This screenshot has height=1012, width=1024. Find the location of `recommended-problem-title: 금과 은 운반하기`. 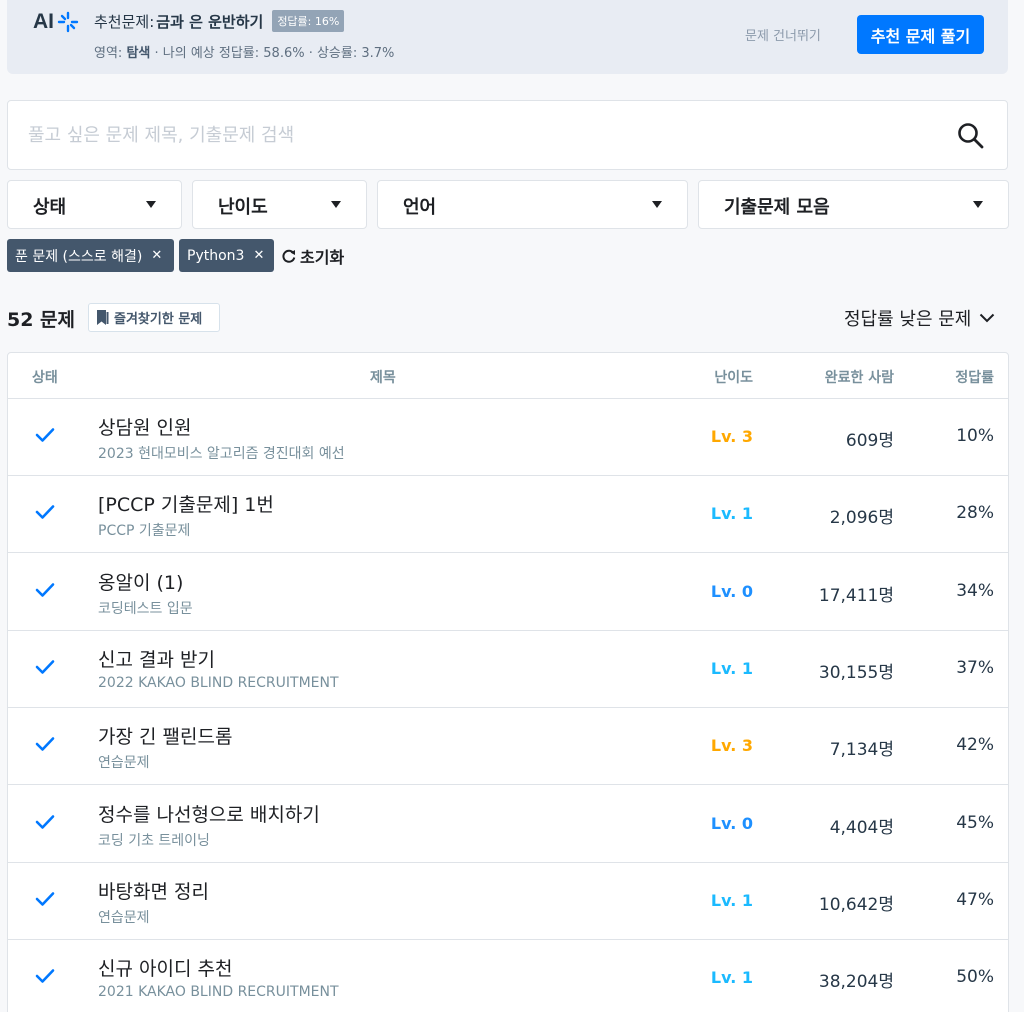

recommended-problem-title: 금과 은 운반하기 is located at coordinates (209, 21).